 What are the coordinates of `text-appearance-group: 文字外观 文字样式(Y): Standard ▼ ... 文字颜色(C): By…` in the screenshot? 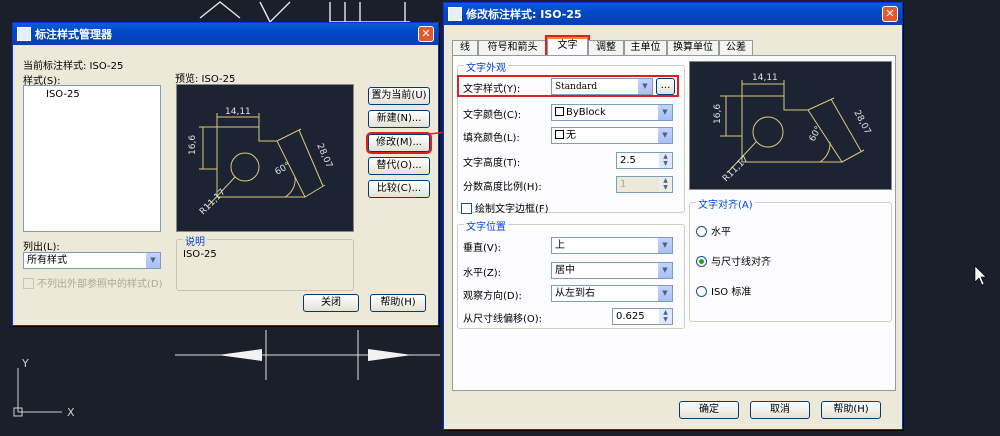 It's located at (571, 137).